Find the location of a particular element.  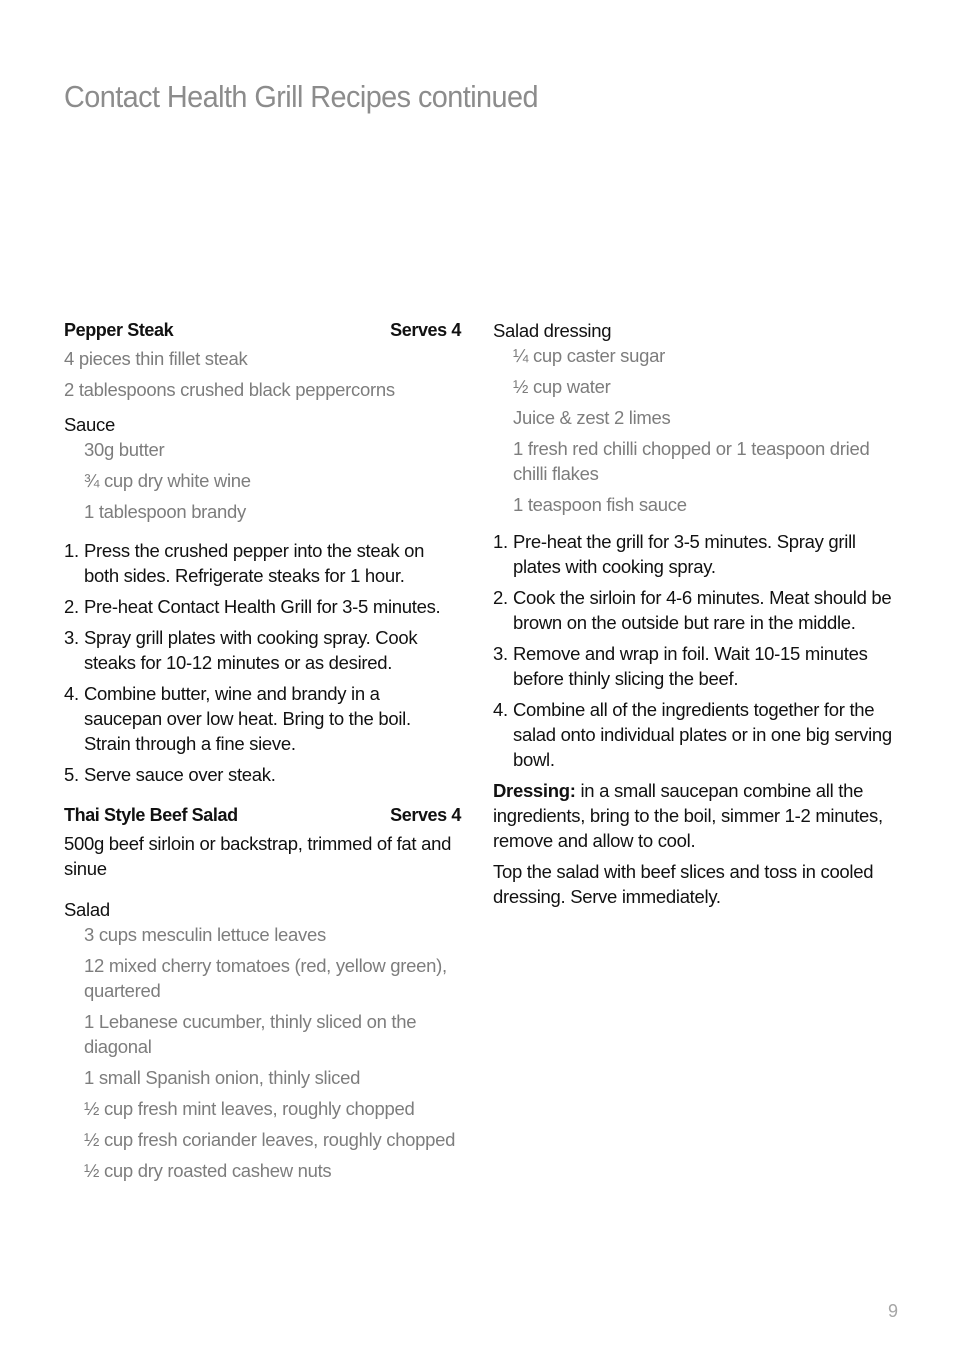

recipe-header: Thai Style Beef Salad Serves 4 is located at coordinates (262, 815).